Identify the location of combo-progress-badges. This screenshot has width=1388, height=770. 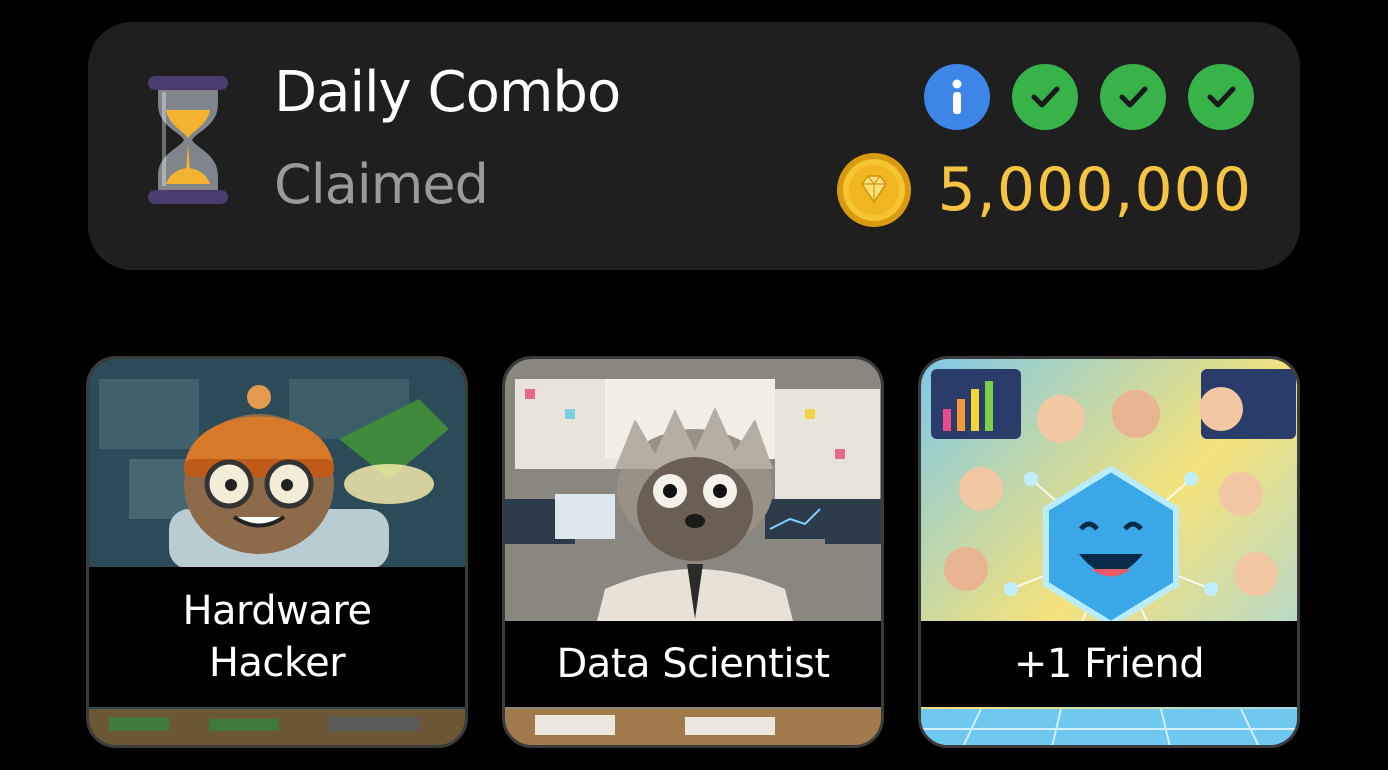
(1089, 98).